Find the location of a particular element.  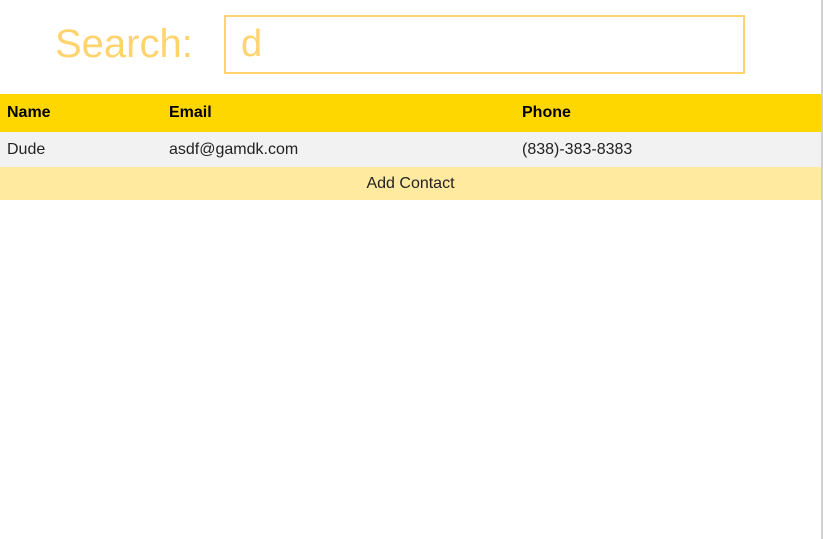

column-header-phone: Phone is located at coordinates (668, 113).